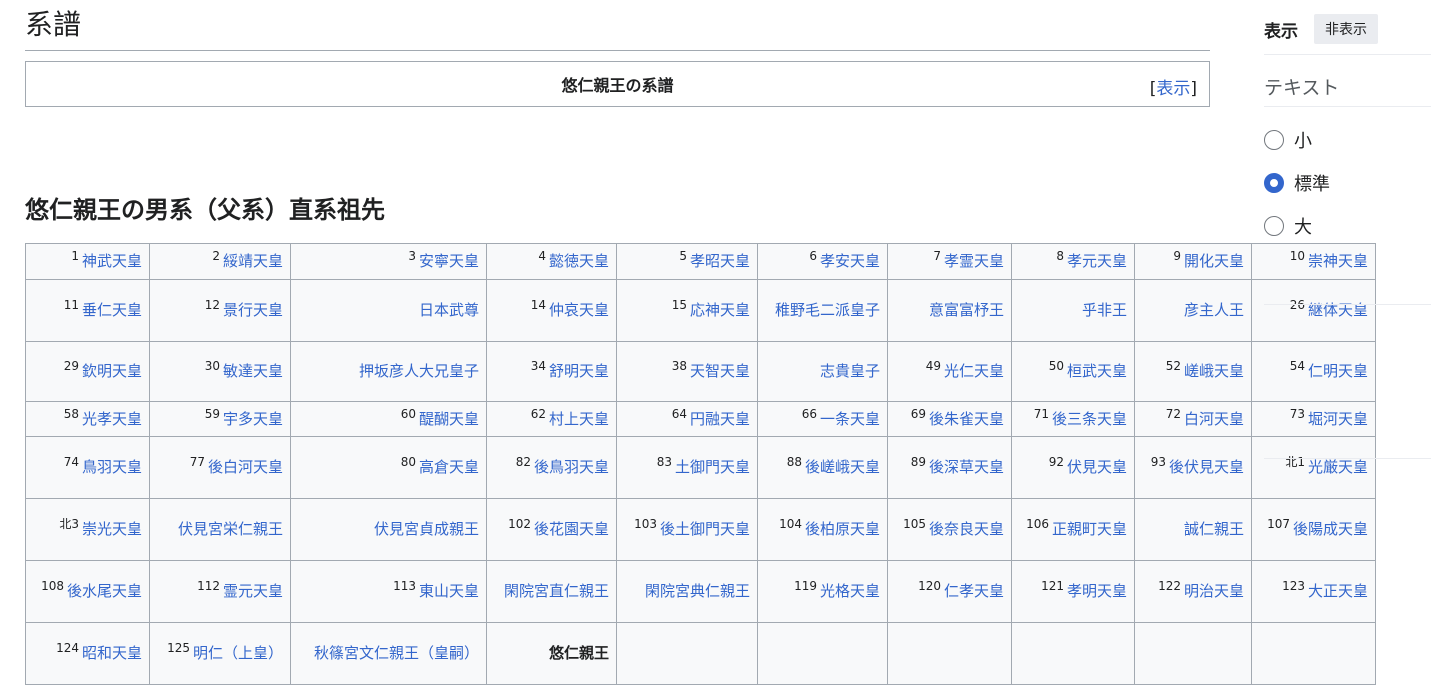 The height and width of the screenshot is (697, 1431). What do you see at coordinates (112, 419) in the screenshot?
I see `ancestor-link: 光孝天皇` at bounding box center [112, 419].